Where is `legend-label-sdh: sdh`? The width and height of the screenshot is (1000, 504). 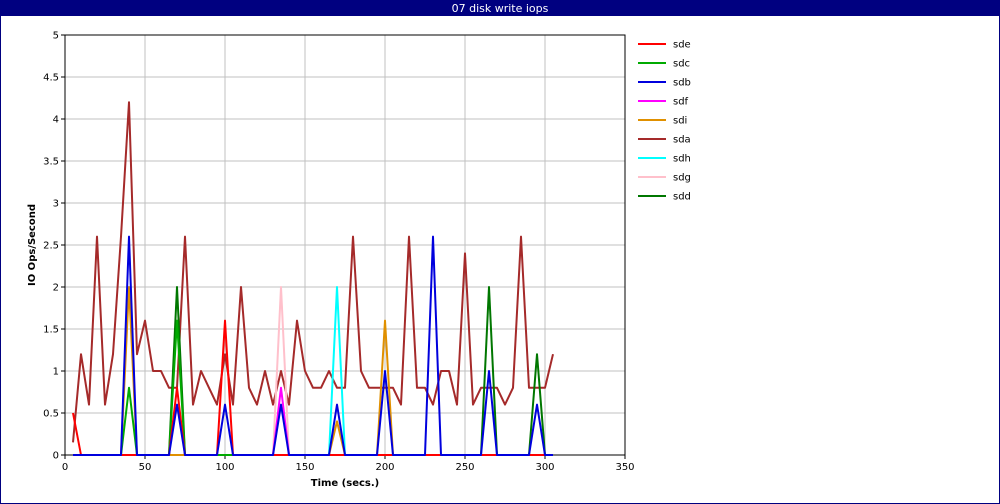
legend-label-sdh: sdh is located at coordinates (682, 159).